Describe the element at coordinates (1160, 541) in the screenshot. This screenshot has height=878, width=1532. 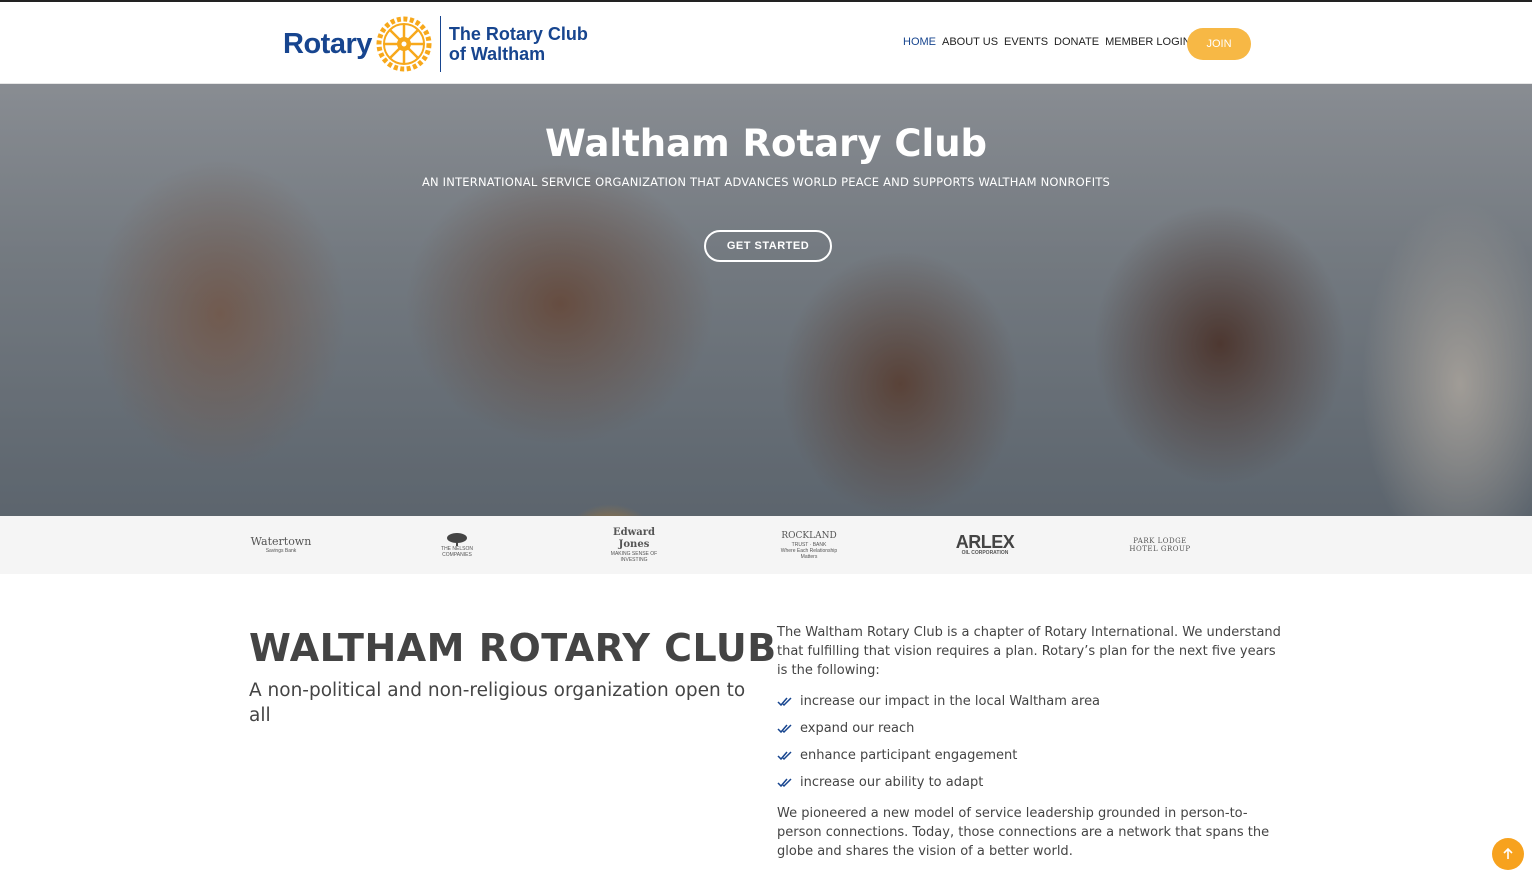
I see `sponsor-parklodge-line1: PARK LODGE` at that location.